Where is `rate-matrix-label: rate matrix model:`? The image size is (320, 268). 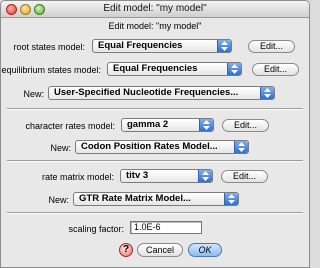 rate-matrix-label: rate matrix model: is located at coordinates (77, 177).